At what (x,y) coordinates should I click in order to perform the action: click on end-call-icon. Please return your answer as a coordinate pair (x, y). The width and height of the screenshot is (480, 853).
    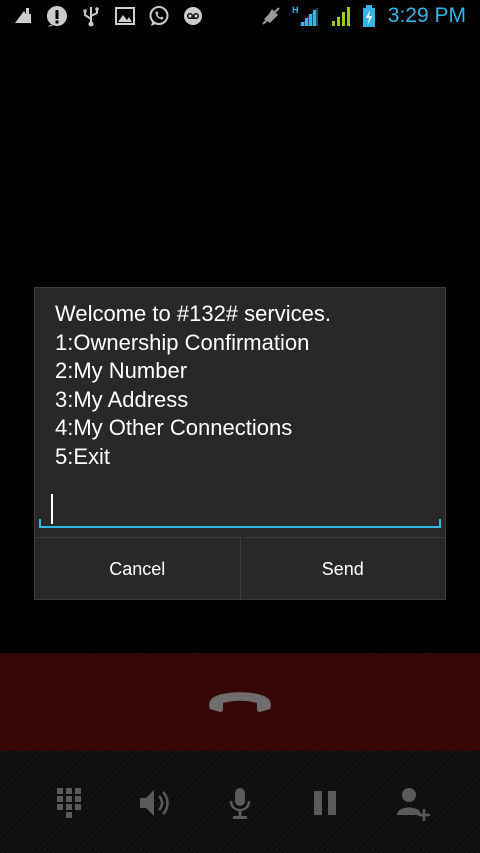
    Looking at the image, I should click on (240, 702).